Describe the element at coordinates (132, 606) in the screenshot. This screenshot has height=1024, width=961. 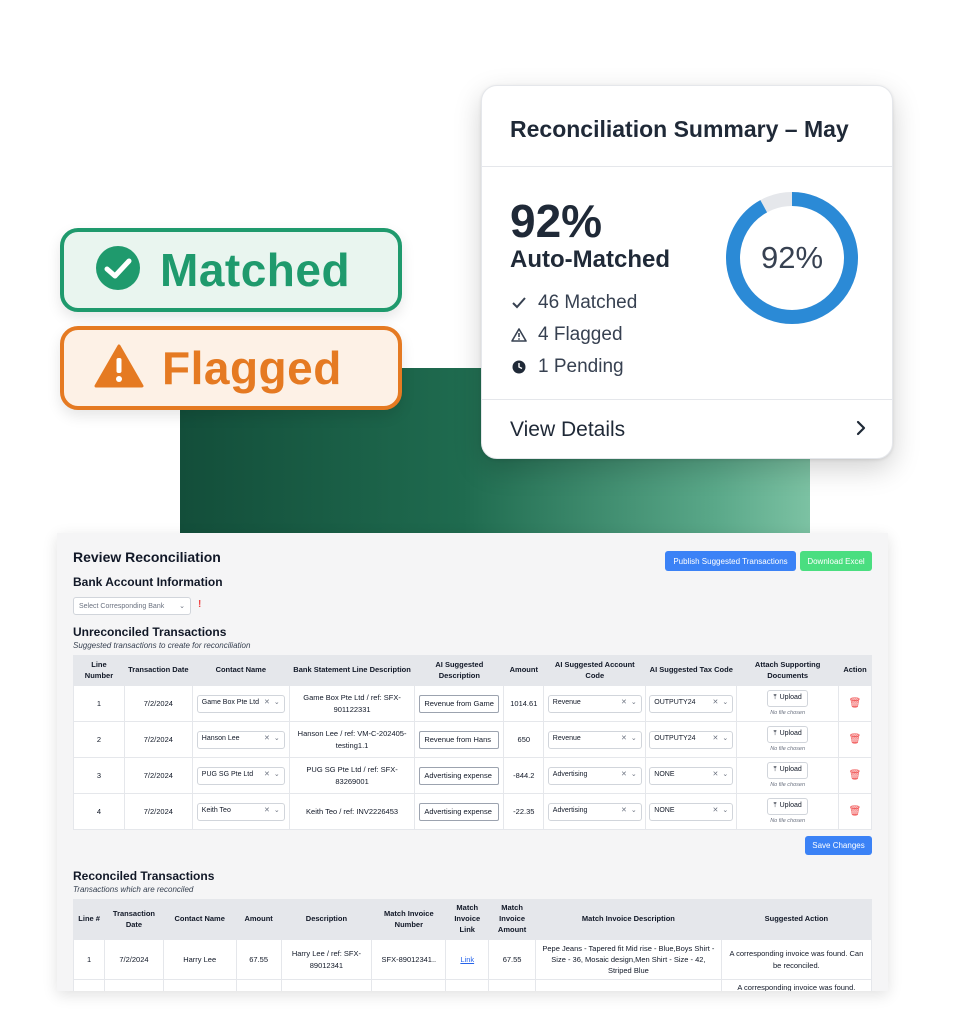
I see `bank-select: Select Corresponding Bank ⌄` at that location.